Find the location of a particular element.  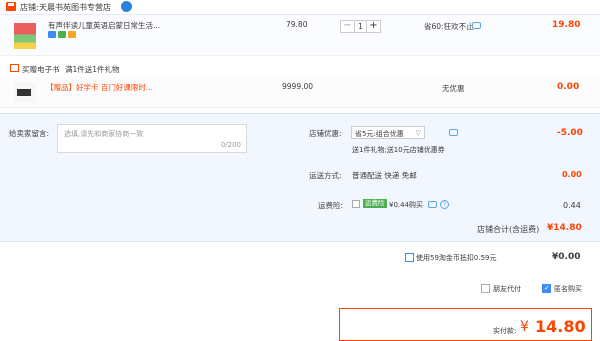

gift-item-row: 【赠品】好学卡 百门好课限时... 9999.00 无优惠 0.00 is located at coordinates (300, 92).